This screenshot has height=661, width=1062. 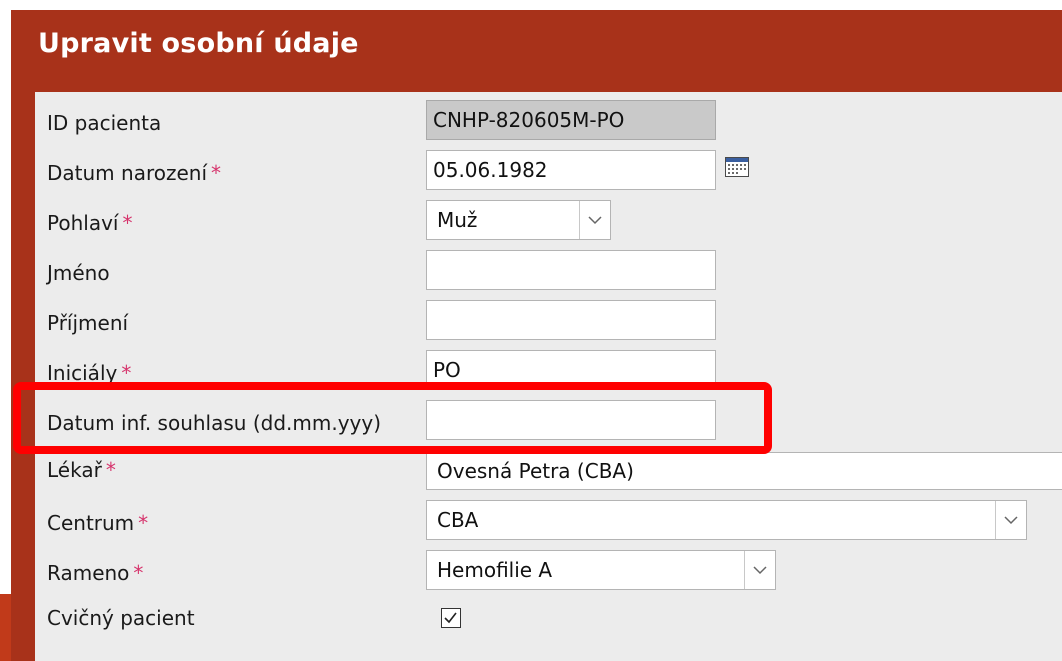 I want to click on birth-date-label: Datum narození *, so click(x=134, y=173).